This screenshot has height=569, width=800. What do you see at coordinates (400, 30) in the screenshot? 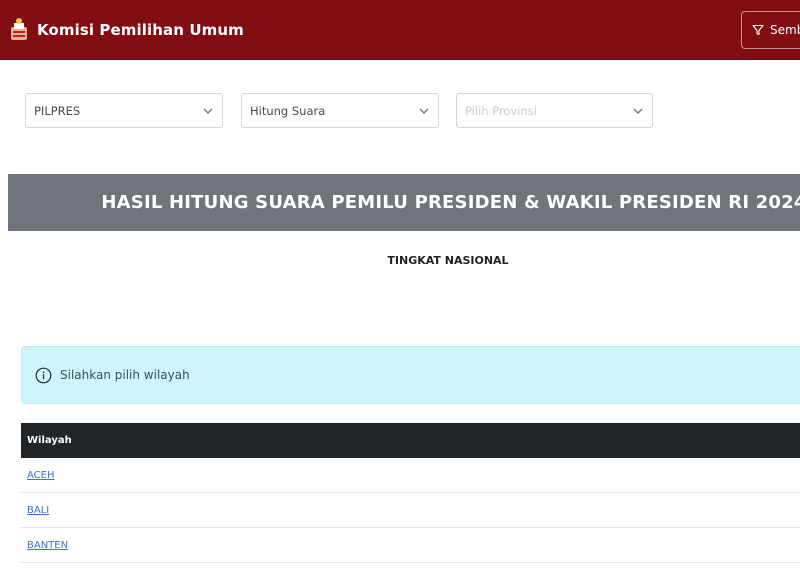
I see `navbar: Komisi Pemilihan Umum Semb` at bounding box center [400, 30].